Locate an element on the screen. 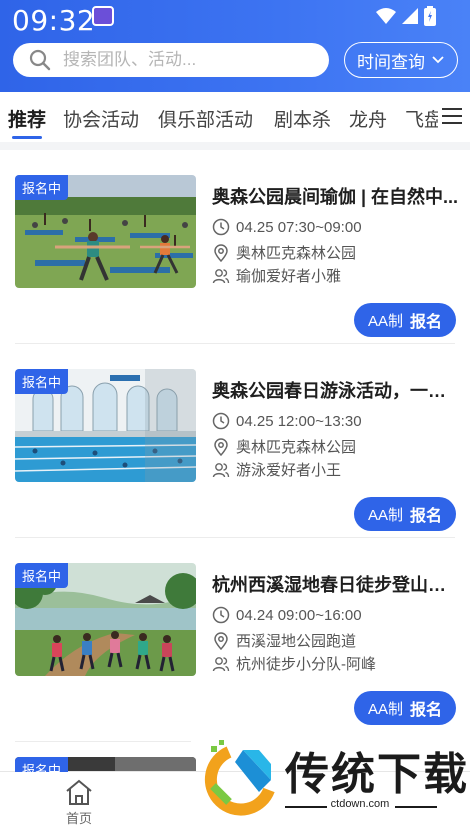  app-header: 09:32 时间查询 is located at coordinates (235, 46).